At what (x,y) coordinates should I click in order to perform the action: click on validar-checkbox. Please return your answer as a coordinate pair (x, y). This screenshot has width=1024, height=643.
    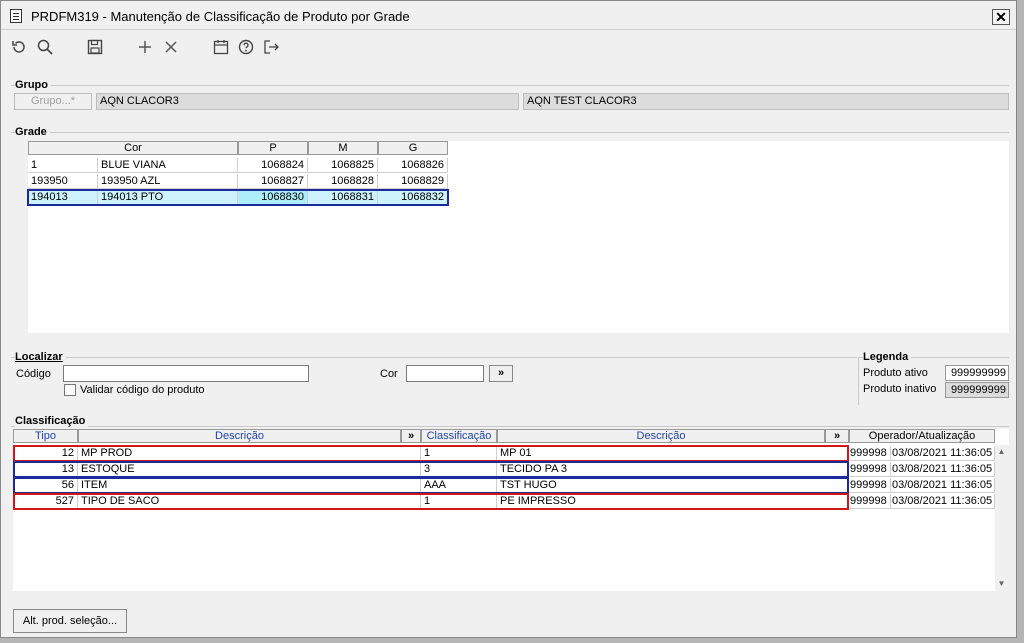
    Looking at the image, I should click on (70, 390).